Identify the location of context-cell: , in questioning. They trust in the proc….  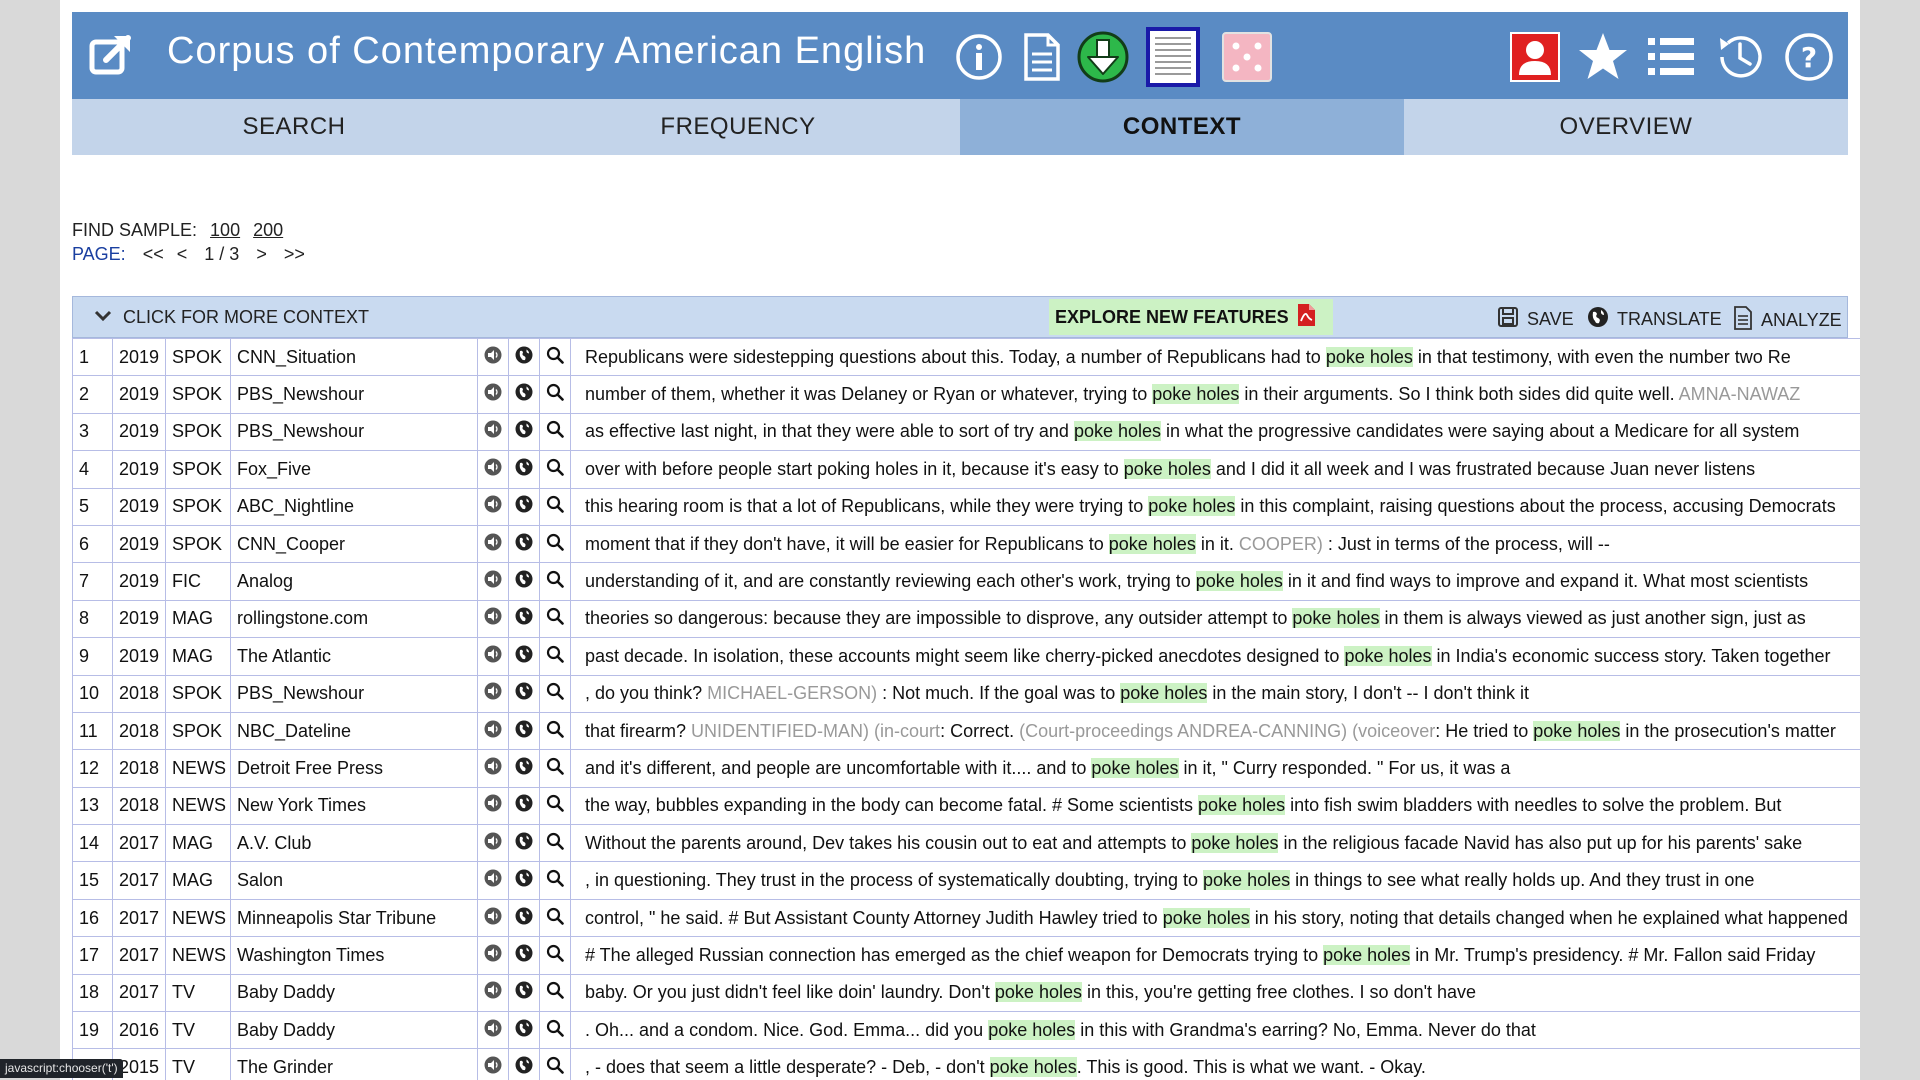
(1215, 880).